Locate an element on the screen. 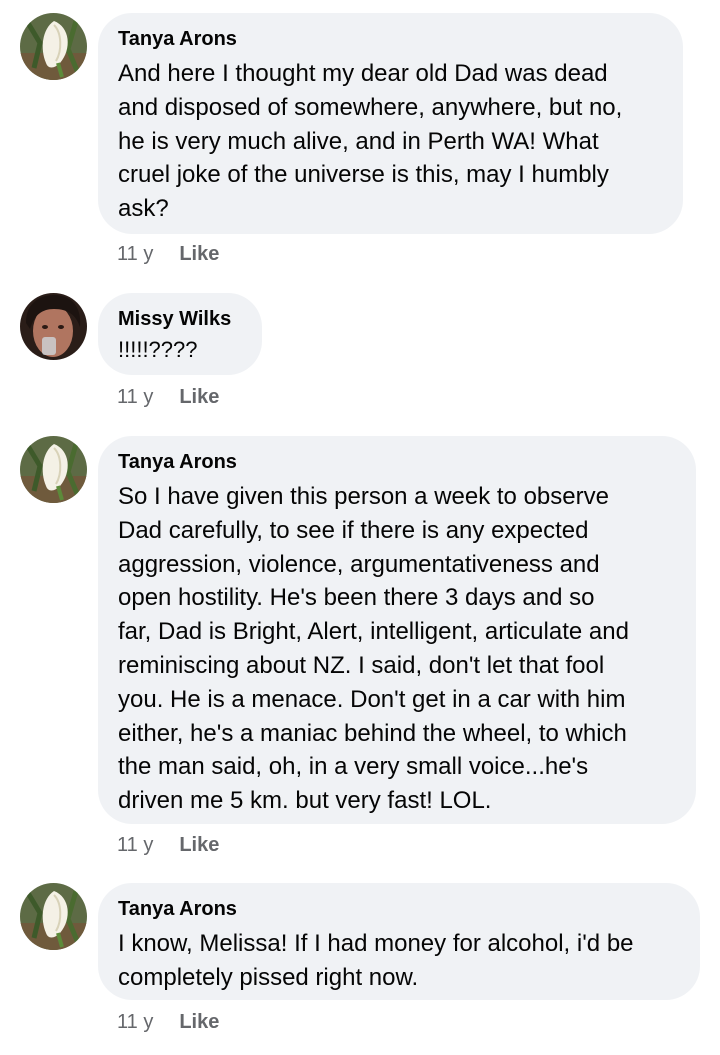 The height and width of the screenshot is (1055, 720). comment-text: !!!!!???? is located at coordinates (158, 349).